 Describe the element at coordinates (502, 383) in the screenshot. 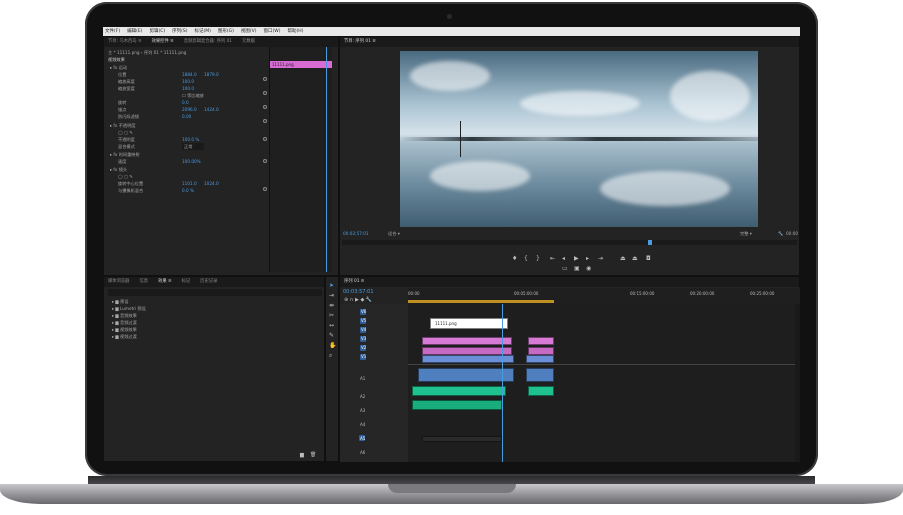

I see `timeline-playhead` at that location.